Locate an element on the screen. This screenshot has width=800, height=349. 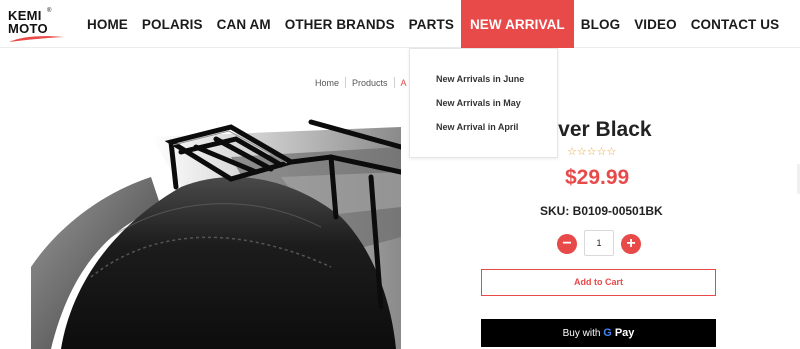
product-price: $29.99 is located at coordinates (597, 177).